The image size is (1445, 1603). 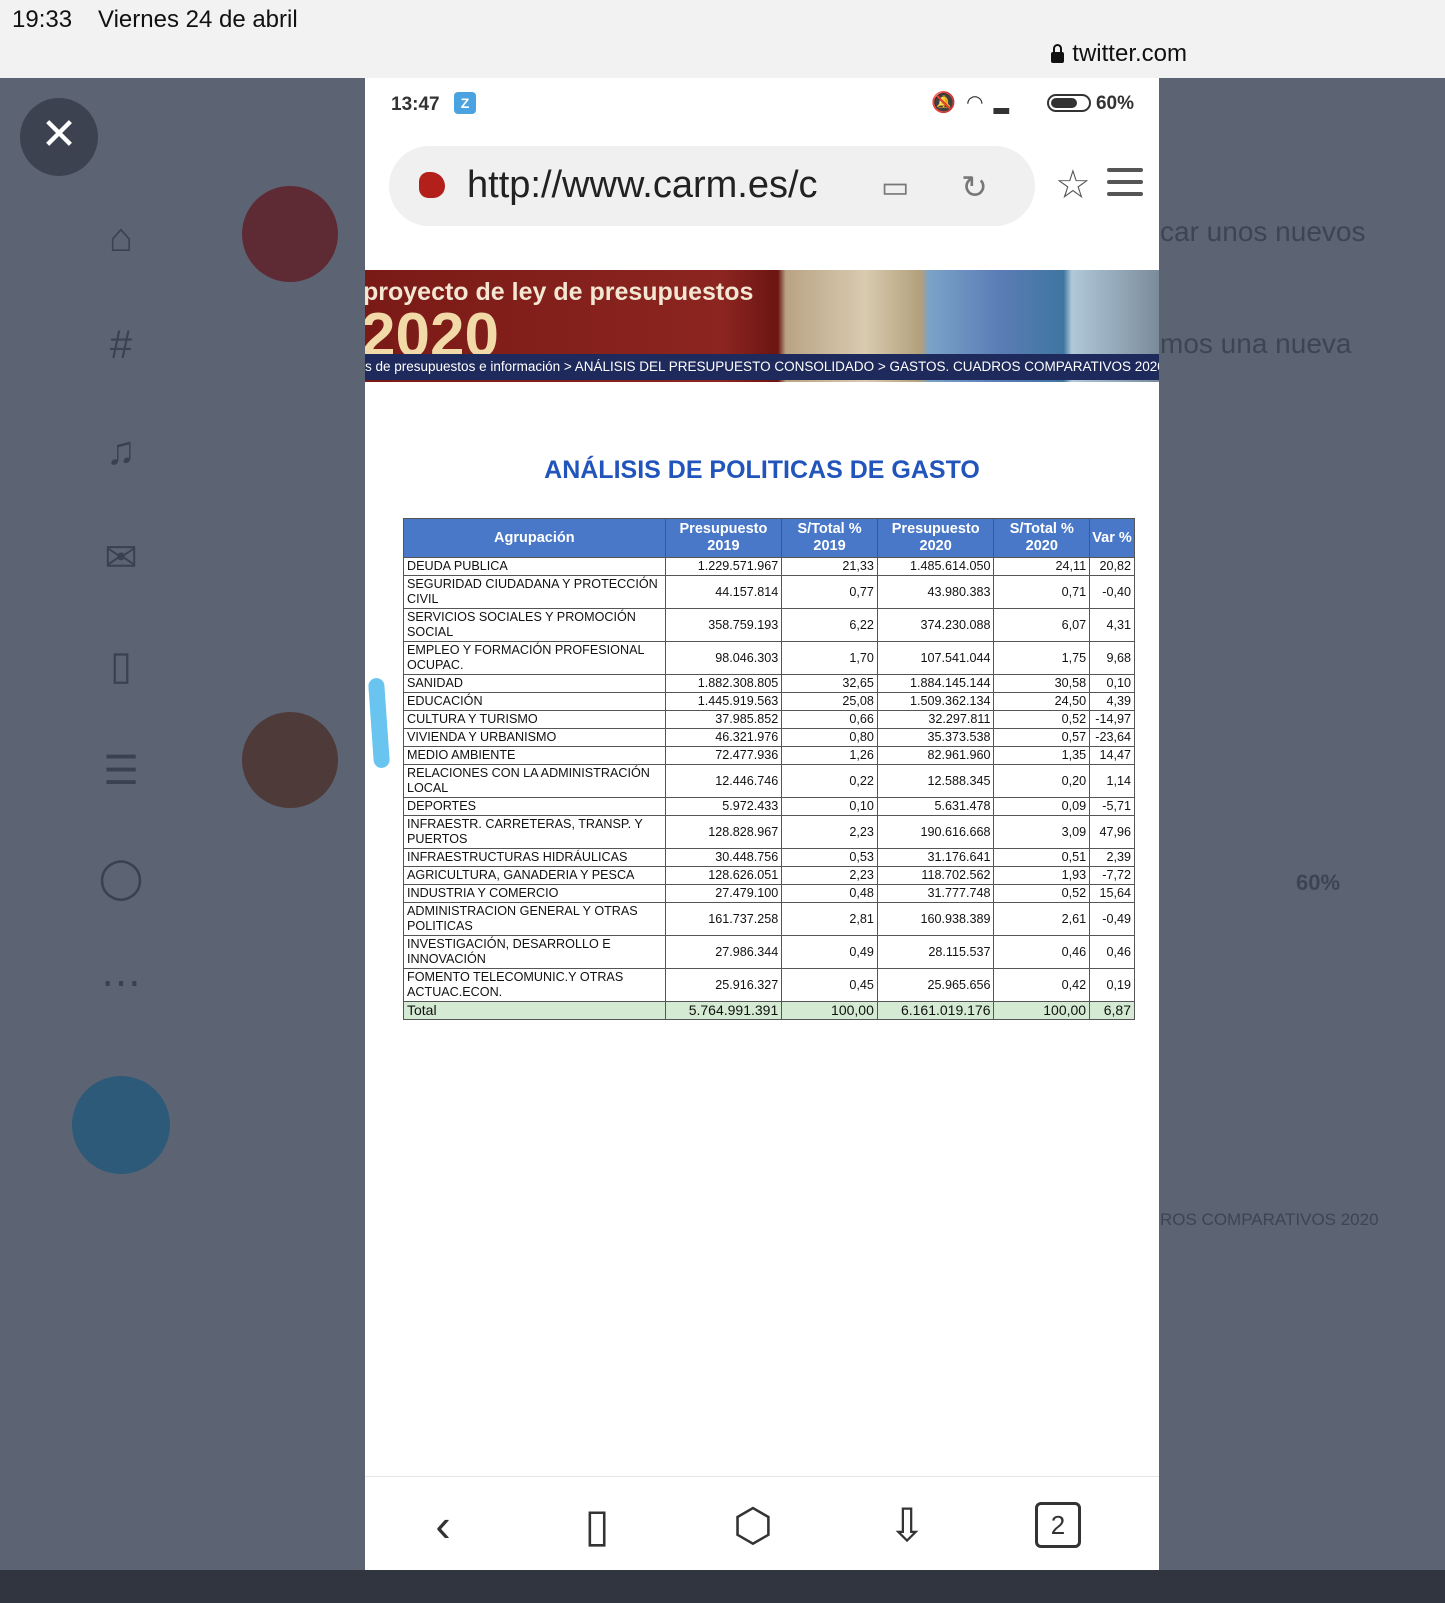 I want to click on cell-presupuesto-2019: 30.448.756, so click(x=723, y=857).